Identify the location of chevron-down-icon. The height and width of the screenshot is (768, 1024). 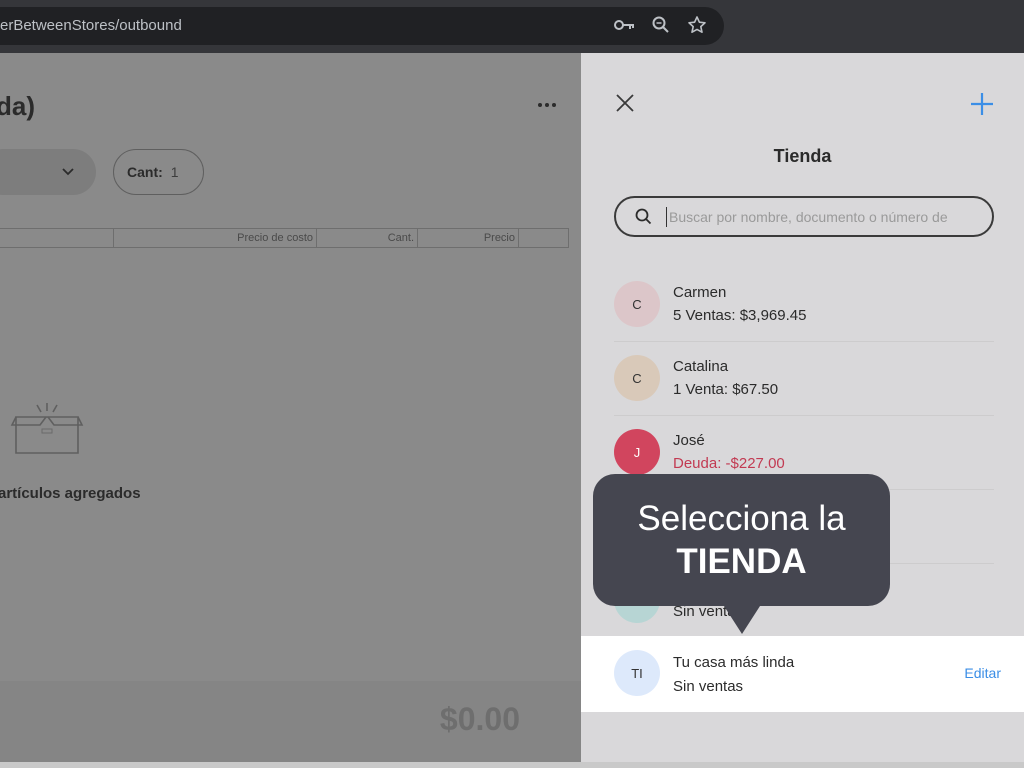
(68, 172).